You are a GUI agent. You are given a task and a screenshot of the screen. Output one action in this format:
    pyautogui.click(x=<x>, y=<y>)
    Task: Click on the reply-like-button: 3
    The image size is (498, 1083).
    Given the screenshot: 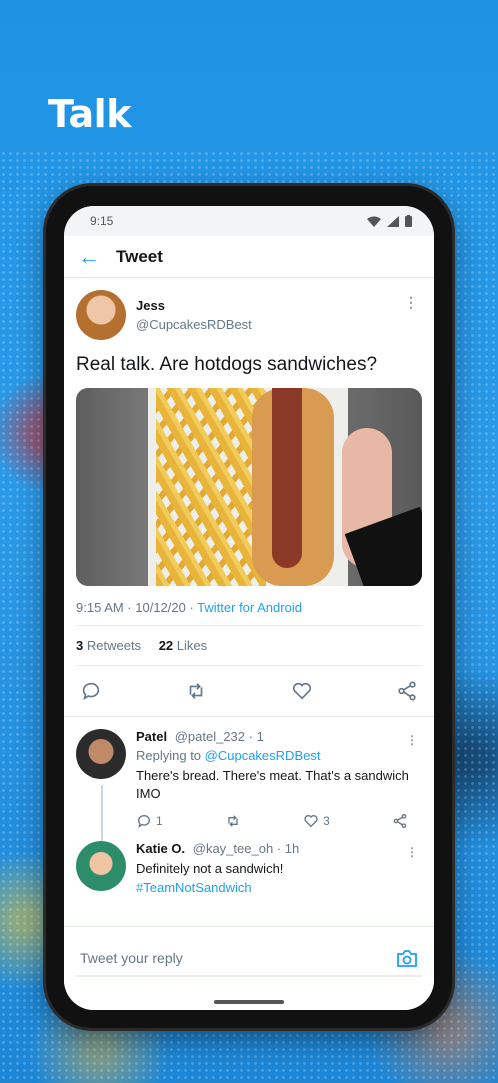 What is the action you would take?
    pyautogui.click(x=316, y=821)
    